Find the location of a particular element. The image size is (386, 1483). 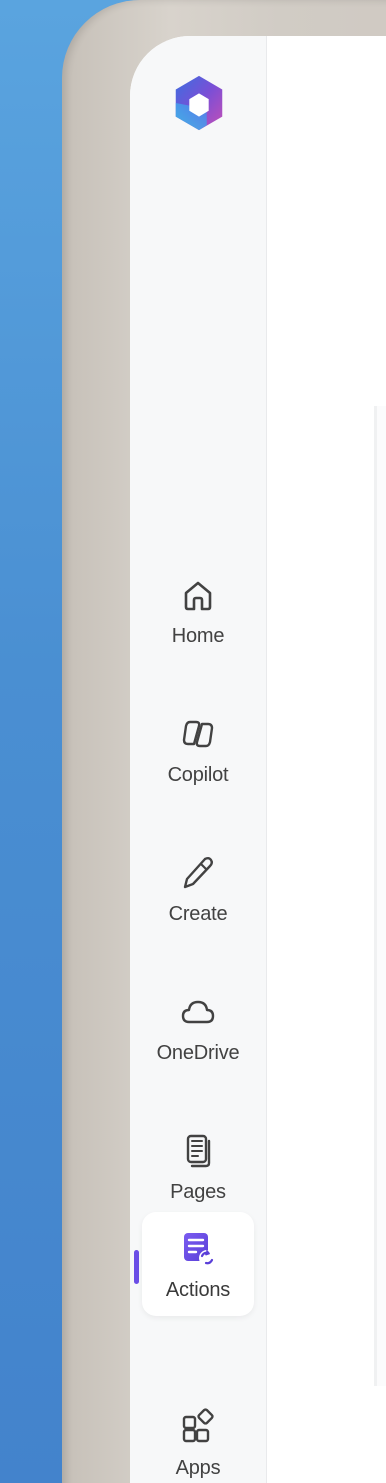

active-indicator is located at coordinates (136, 1267).